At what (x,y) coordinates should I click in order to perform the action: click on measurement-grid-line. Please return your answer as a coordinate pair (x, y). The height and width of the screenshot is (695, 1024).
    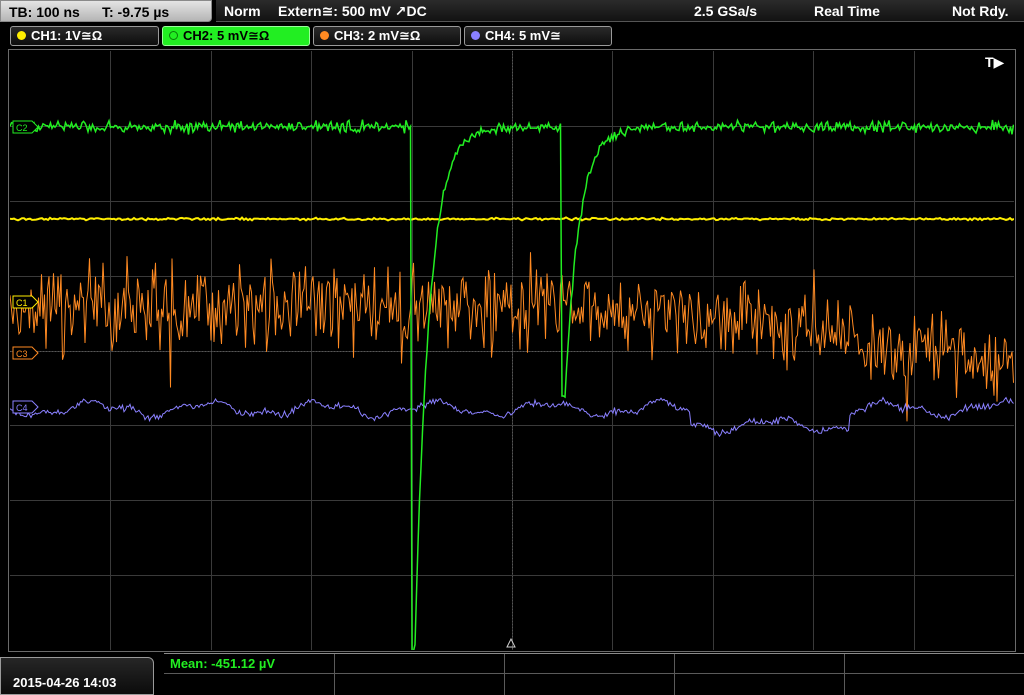
    Looking at the image, I should click on (594, 673).